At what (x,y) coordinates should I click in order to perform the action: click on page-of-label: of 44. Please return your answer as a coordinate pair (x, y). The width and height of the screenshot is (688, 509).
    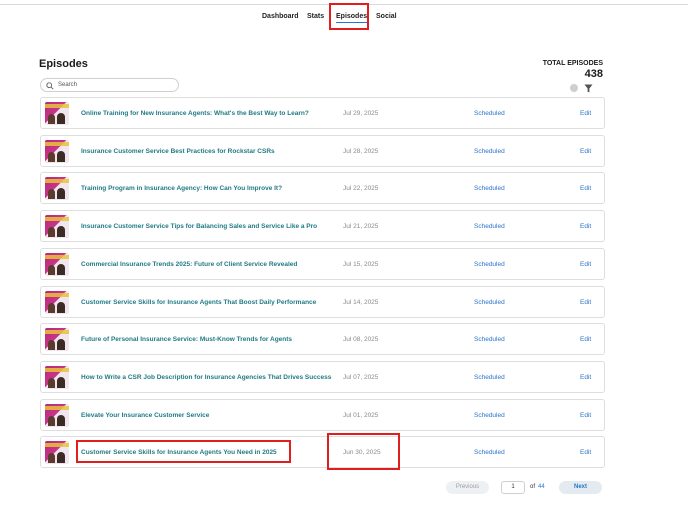
    Looking at the image, I should click on (537, 487).